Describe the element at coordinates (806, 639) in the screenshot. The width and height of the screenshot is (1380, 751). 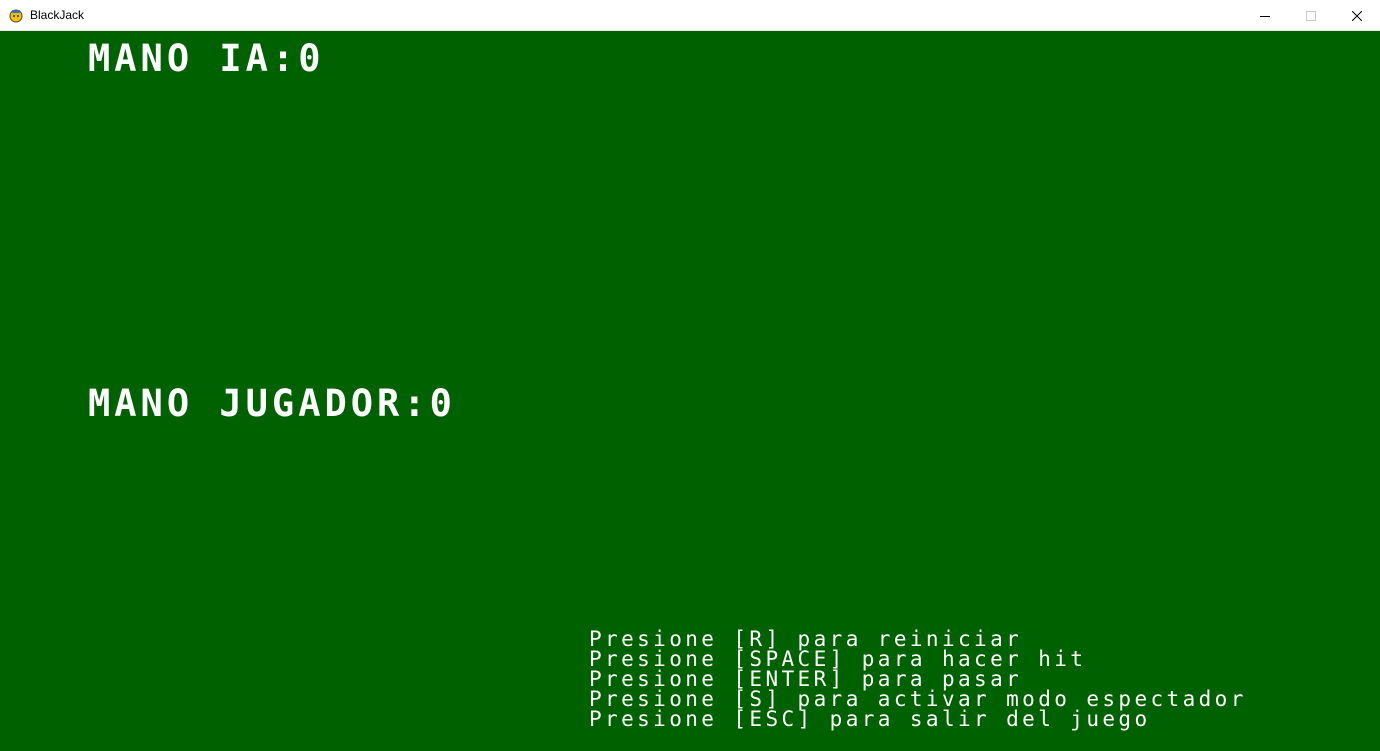
I see `instruction-restart: Presione [R] para reiniciar` at that location.